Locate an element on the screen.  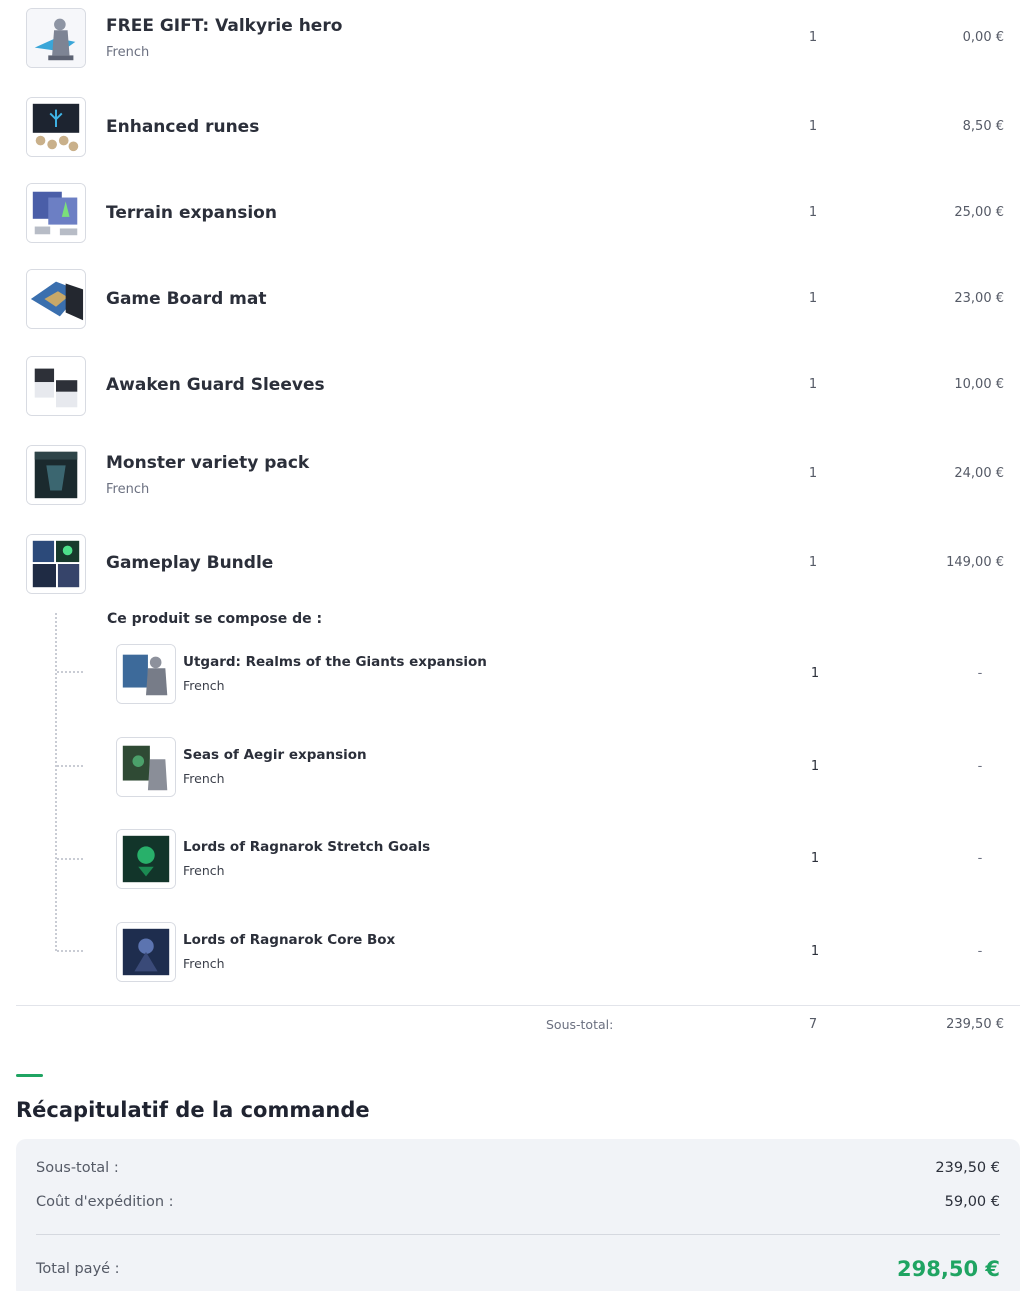
item-name: Monster variety pack is located at coordinates (208, 463).